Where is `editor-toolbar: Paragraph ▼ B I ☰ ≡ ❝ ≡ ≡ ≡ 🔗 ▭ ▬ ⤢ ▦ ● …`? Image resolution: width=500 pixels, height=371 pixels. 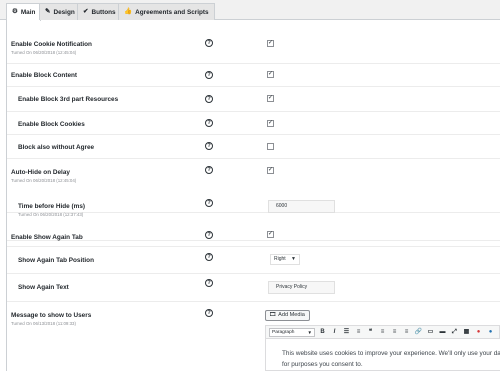 editor-toolbar: Paragraph ▼ B I ☰ ≡ ❝ ≡ ≡ ≡ 🔗 ▭ ▬ ⤢ ▦ ● … is located at coordinates (382, 331).